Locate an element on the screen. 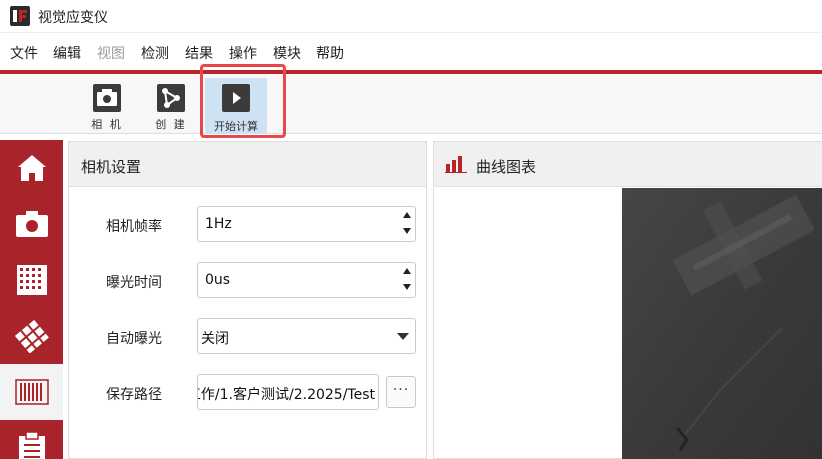 The width and height of the screenshot is (822, 459). exposure-time-value: 0us is located at coordinates (218, 280).